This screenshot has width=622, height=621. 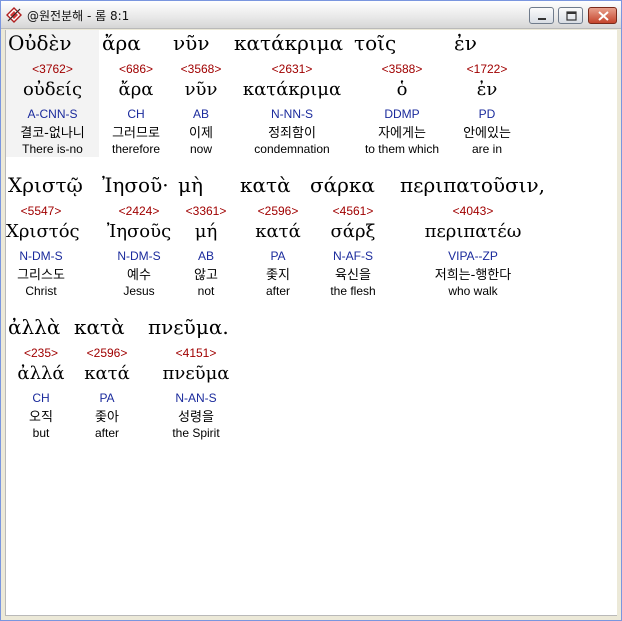 I want to click on english-gloss: are in, so click(x=487, y=149).